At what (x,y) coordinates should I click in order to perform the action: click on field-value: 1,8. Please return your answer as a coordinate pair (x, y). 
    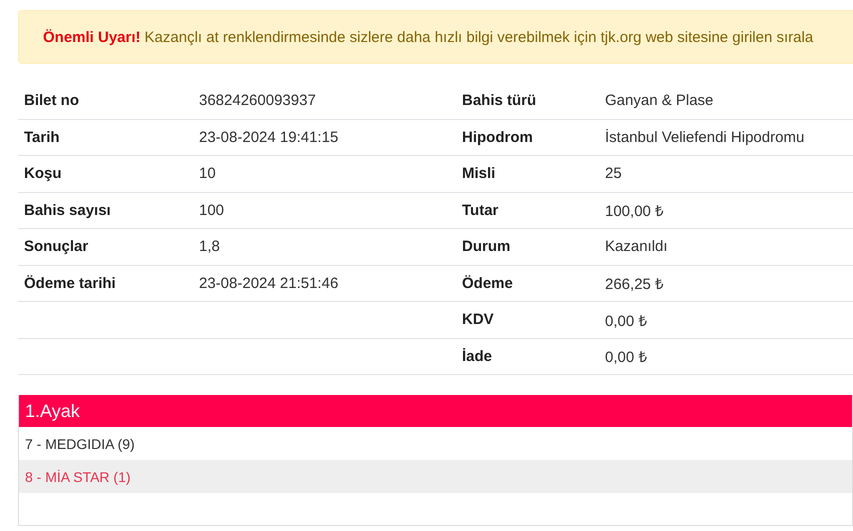
    Looking at the image, I should click on (209, 247).